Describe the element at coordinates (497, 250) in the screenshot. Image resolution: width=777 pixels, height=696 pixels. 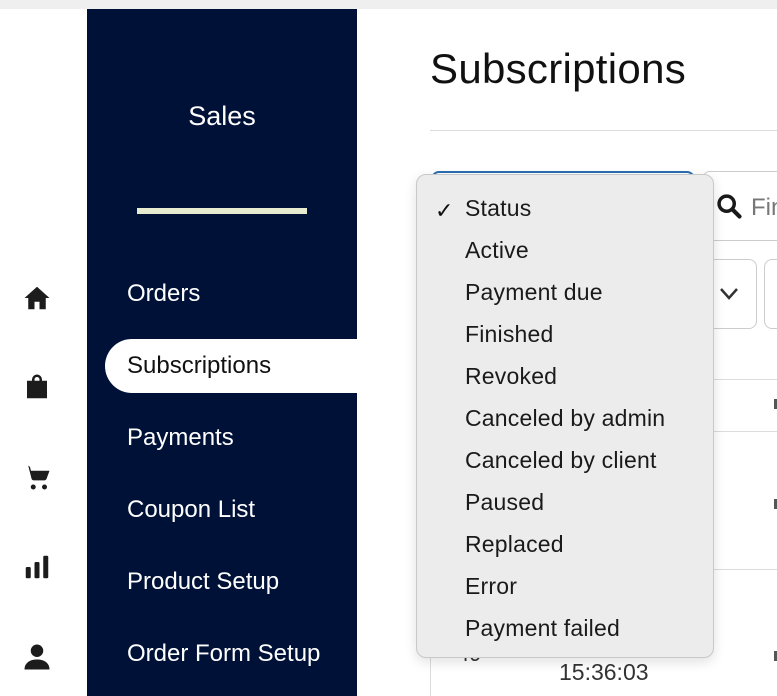
I see `status-option-active: Active` at that location.